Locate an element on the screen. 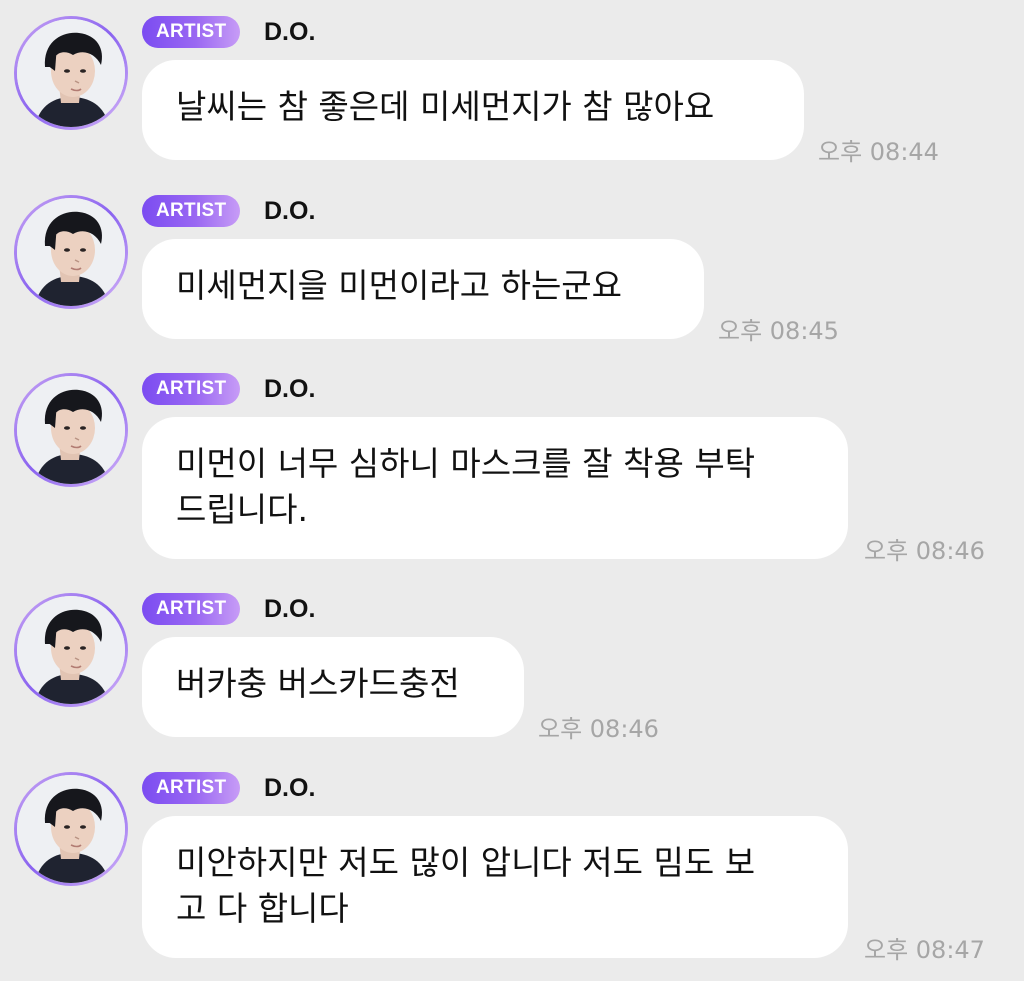 This screenshot has width=1024, height=981. message-bubble: 미안하지만 저도 많이 압니다 저도 밈도 보 고 다 합니다 is located at coordinates (495, 887).